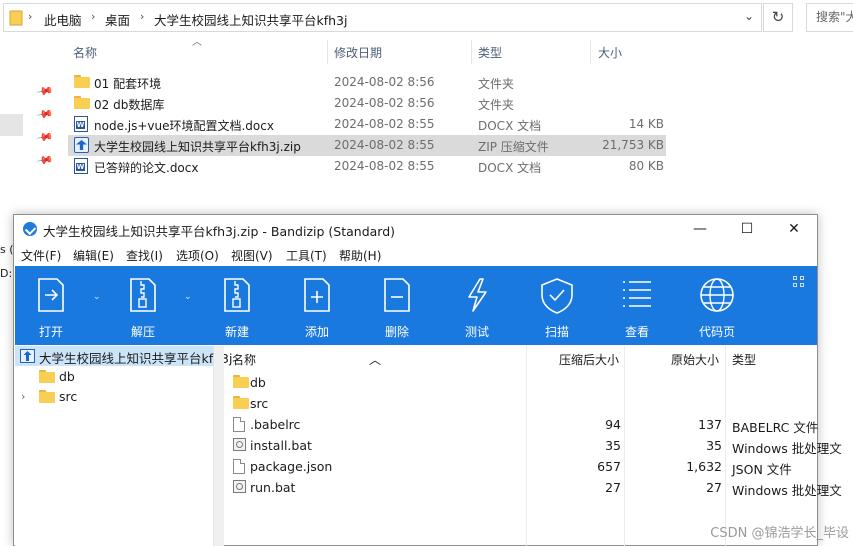 Image resolution: width=853 pixels, height=546 pixels. What do you see at coordinates (382, 17) in the screenshot?
I see `address-bar: › 此电脑 › 桌面 › 大学生校园线上知识共享平台kfh3j ⌄` at bounding box center [382, 17].